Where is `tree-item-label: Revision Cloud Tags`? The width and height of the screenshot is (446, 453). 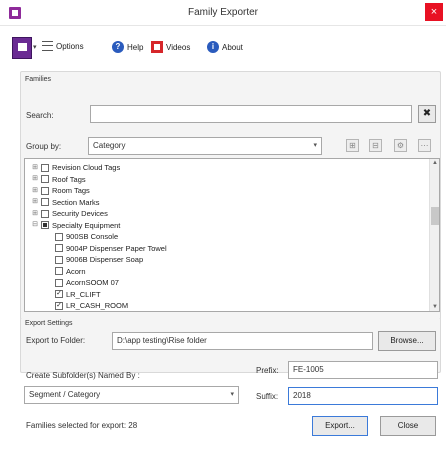 tree-item-label: Revision Cloud Tags is located at coordinates (86, 167).